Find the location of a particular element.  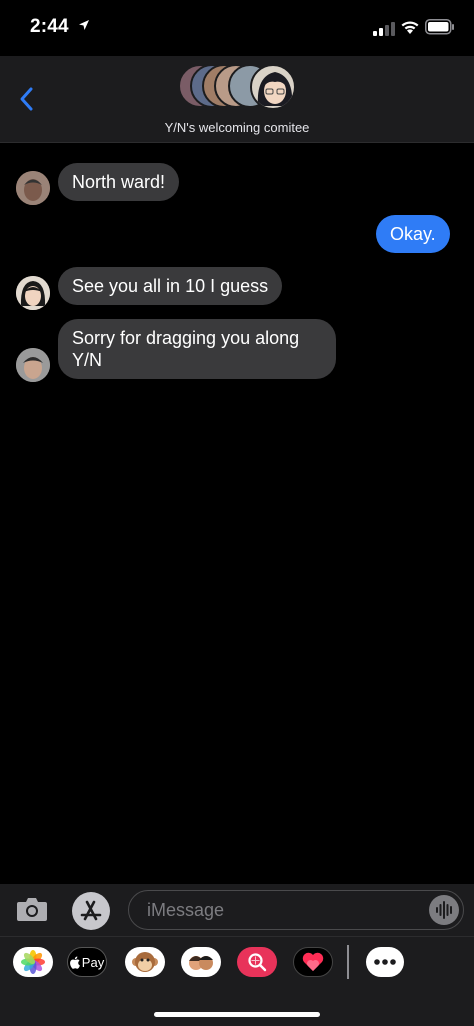

home-indicator is located at coordinates (237, 1014).